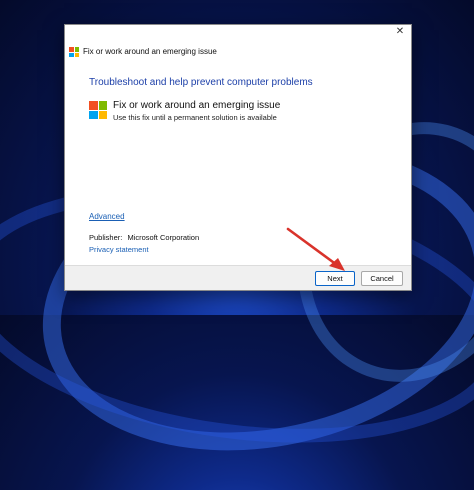 The width and height of the screenshot is (474, 490). I want to click on title-bar: Fix or work around an emerging issue ✕, so click(238, 41).